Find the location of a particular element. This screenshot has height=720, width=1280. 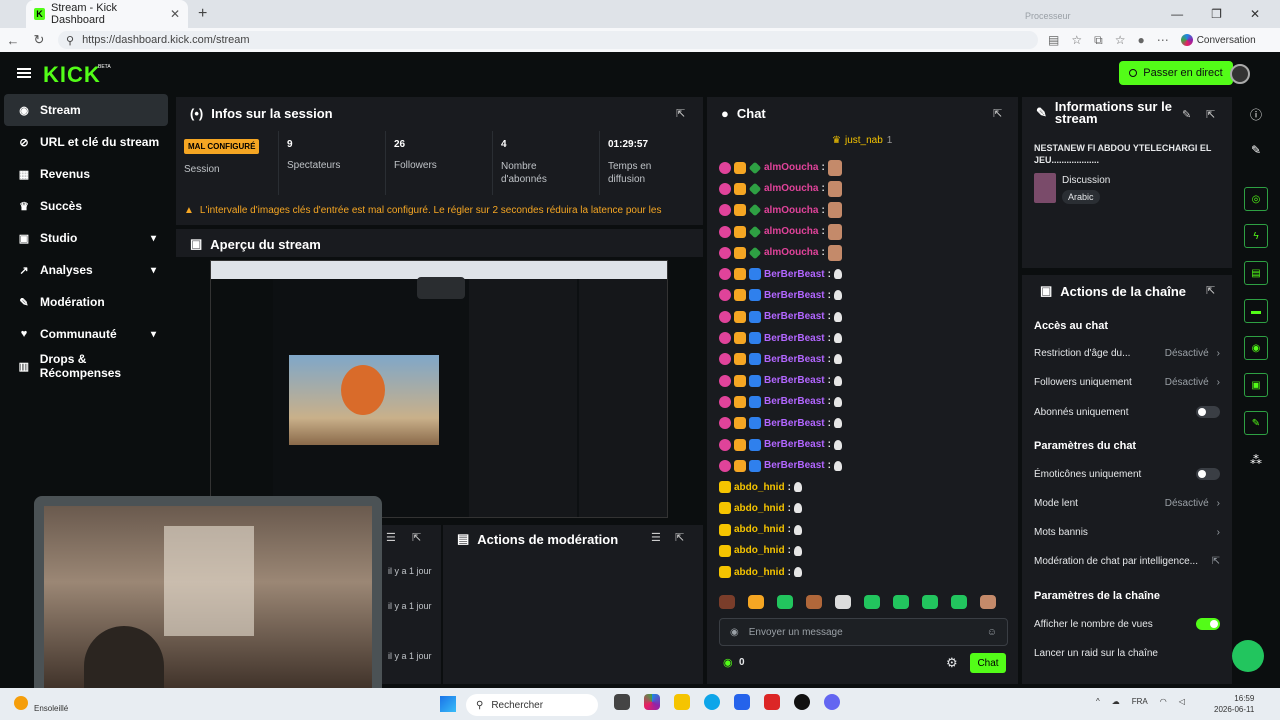

help-button is located at coordinates (1248, 656).